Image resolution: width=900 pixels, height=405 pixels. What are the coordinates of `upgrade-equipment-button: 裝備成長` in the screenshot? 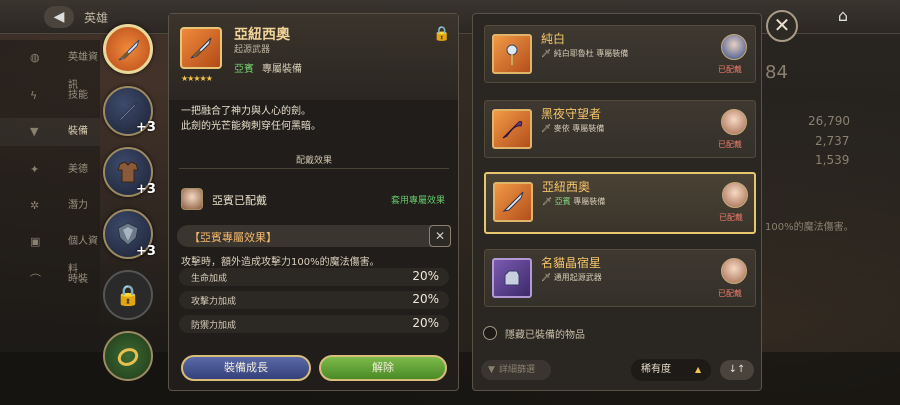 It's located at (246, 368).